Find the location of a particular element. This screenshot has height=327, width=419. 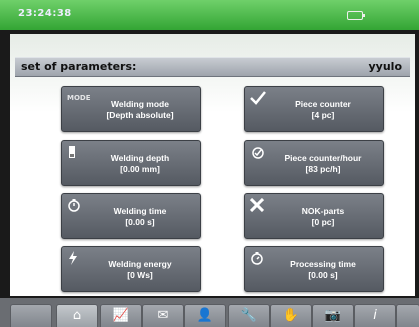

tab-chart: 📈 is located at coordinates (121, 315).